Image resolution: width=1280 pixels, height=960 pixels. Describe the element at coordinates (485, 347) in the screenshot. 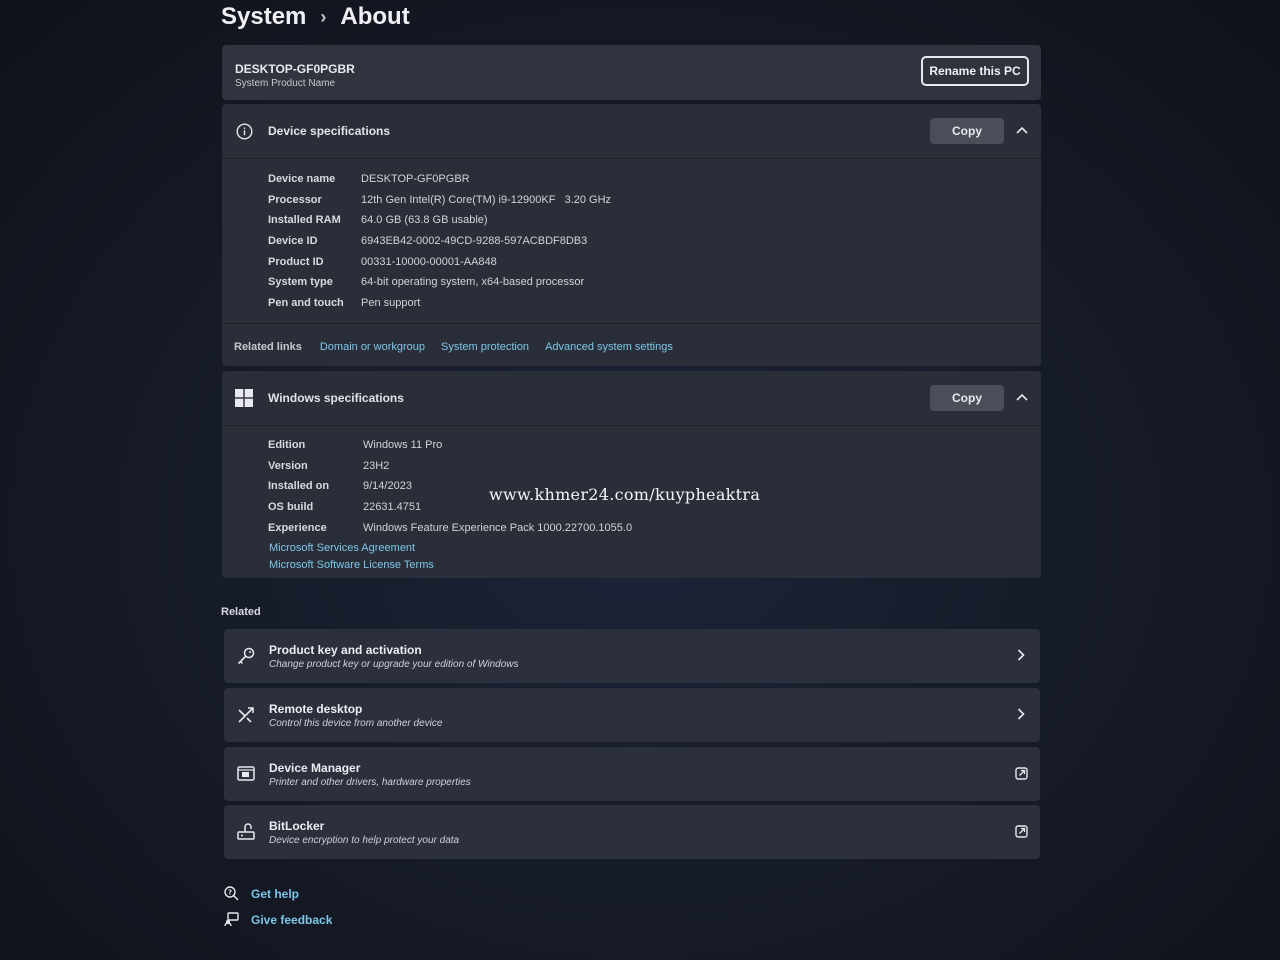

I see `system-protection-link: System protection` at that location.